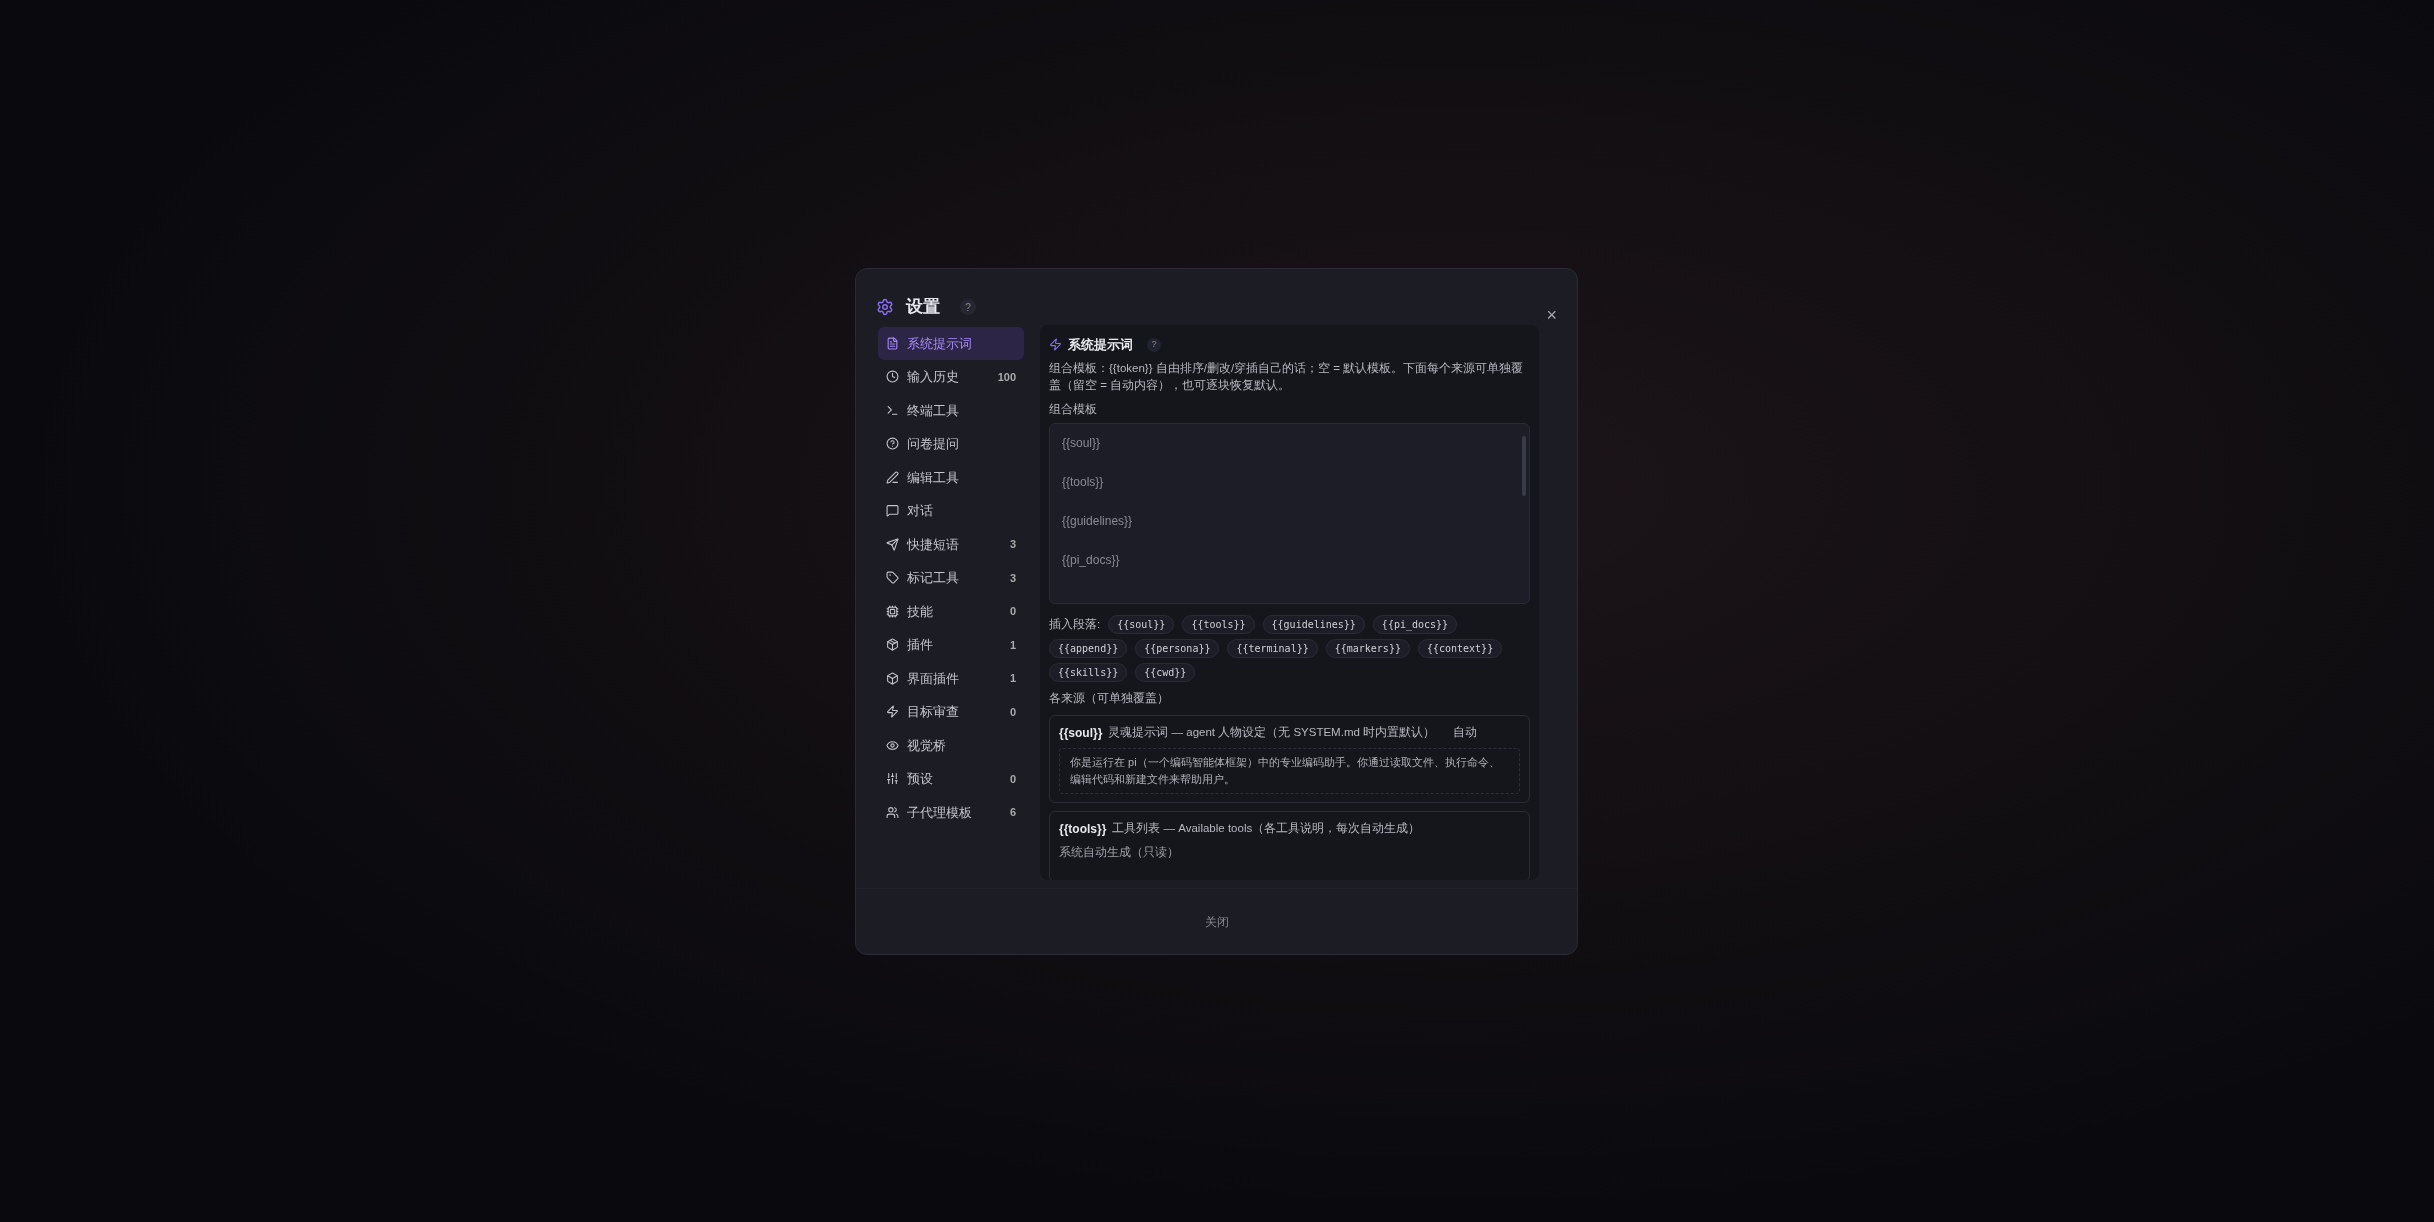 The width and height of the screenshot is (2434, 1222). What do you see at coordinates (885, 307) in the screenshot?
I see `settings-icon` at bounding box center [885, 307].